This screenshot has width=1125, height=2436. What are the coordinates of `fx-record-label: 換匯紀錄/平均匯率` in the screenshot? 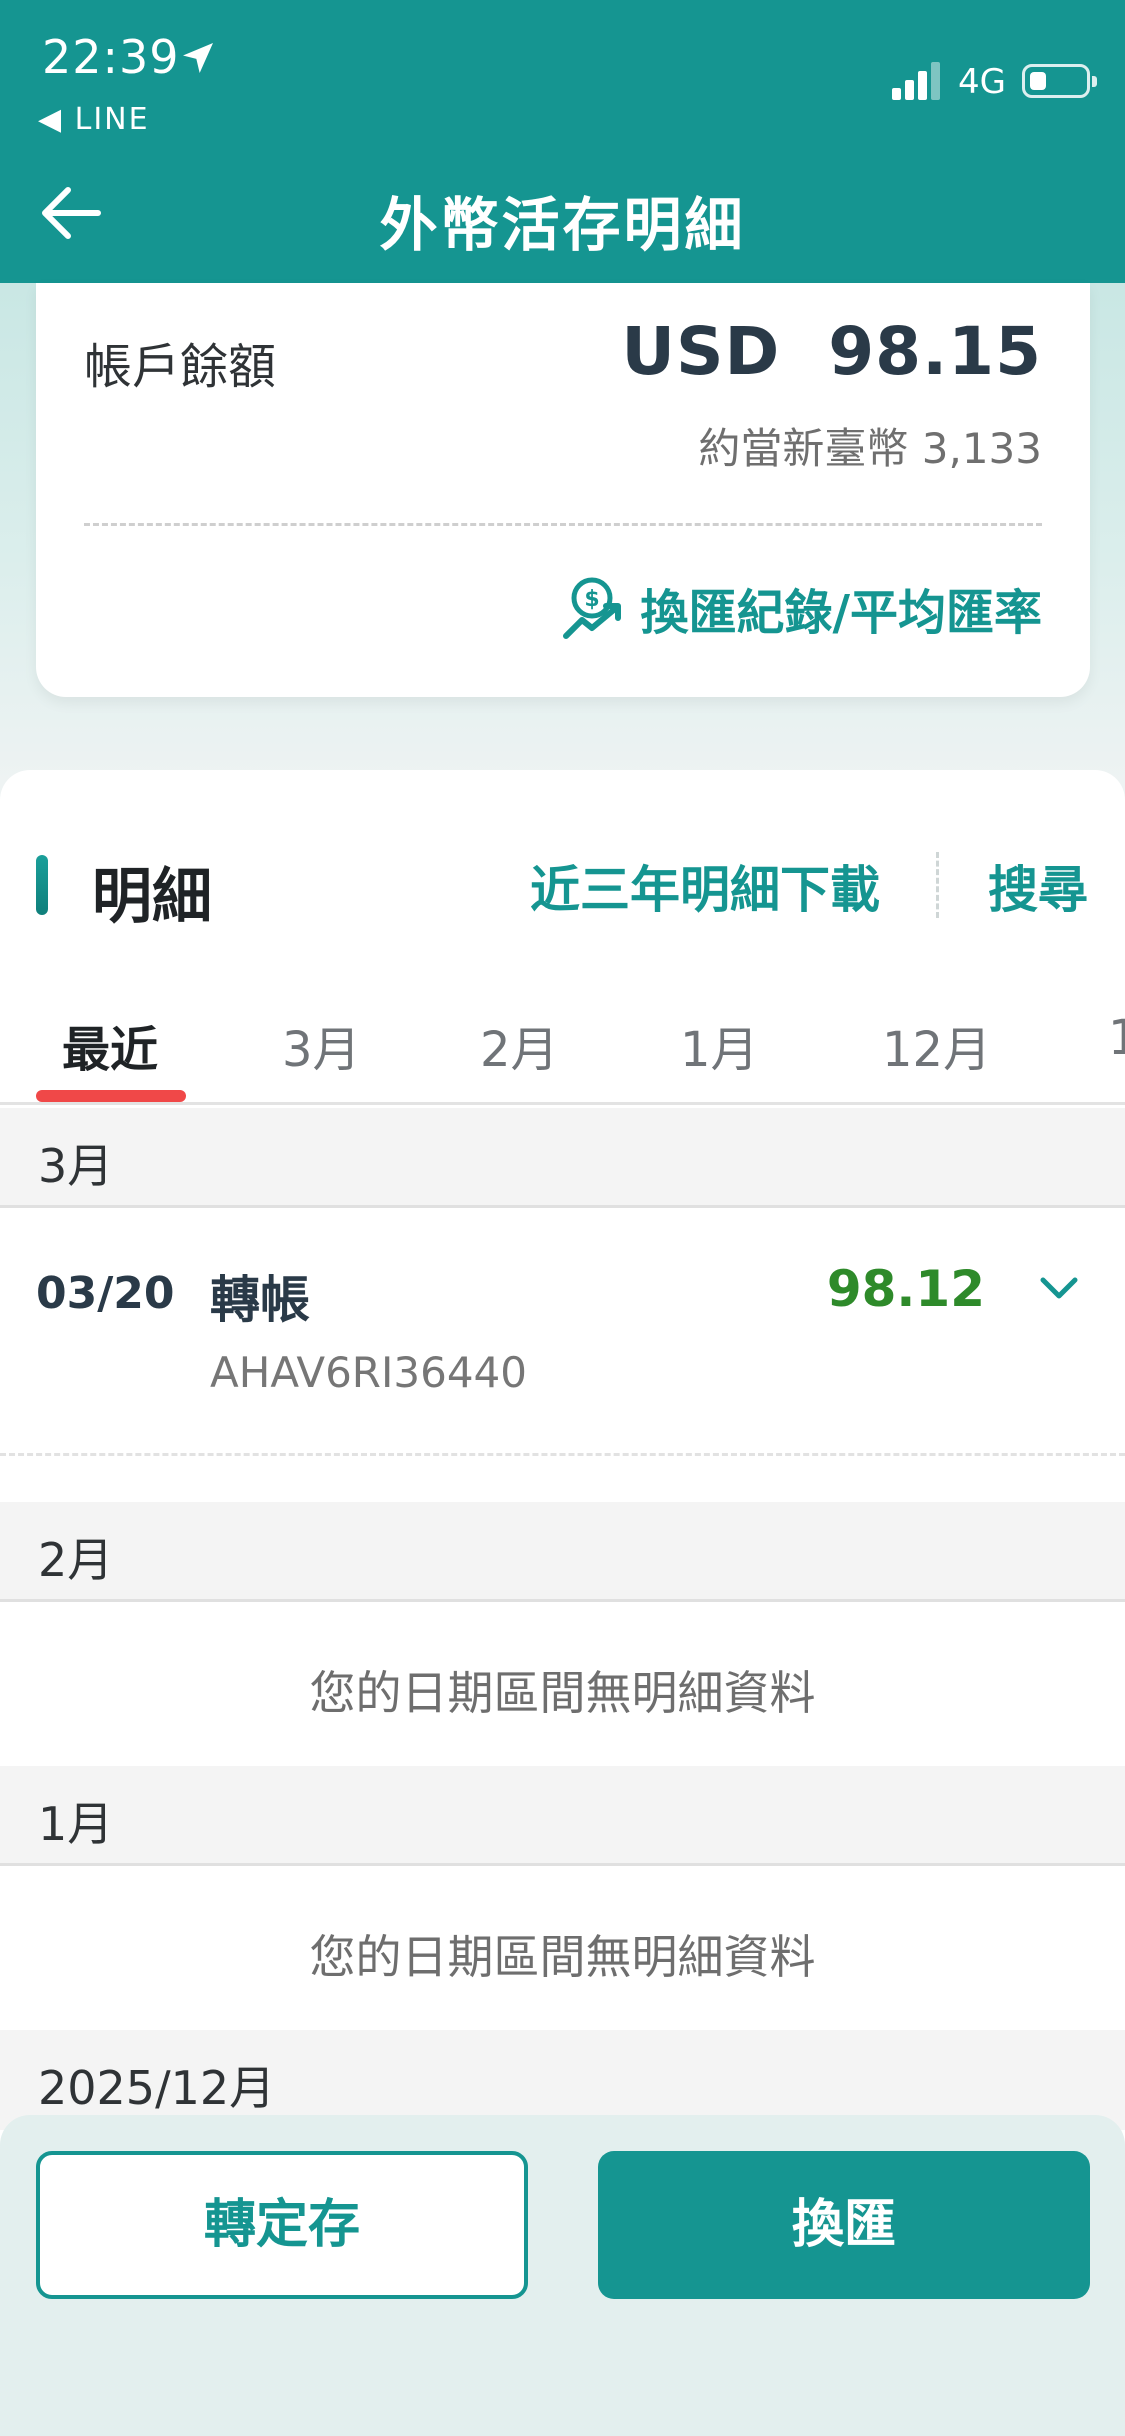 It's located at (841, 613).